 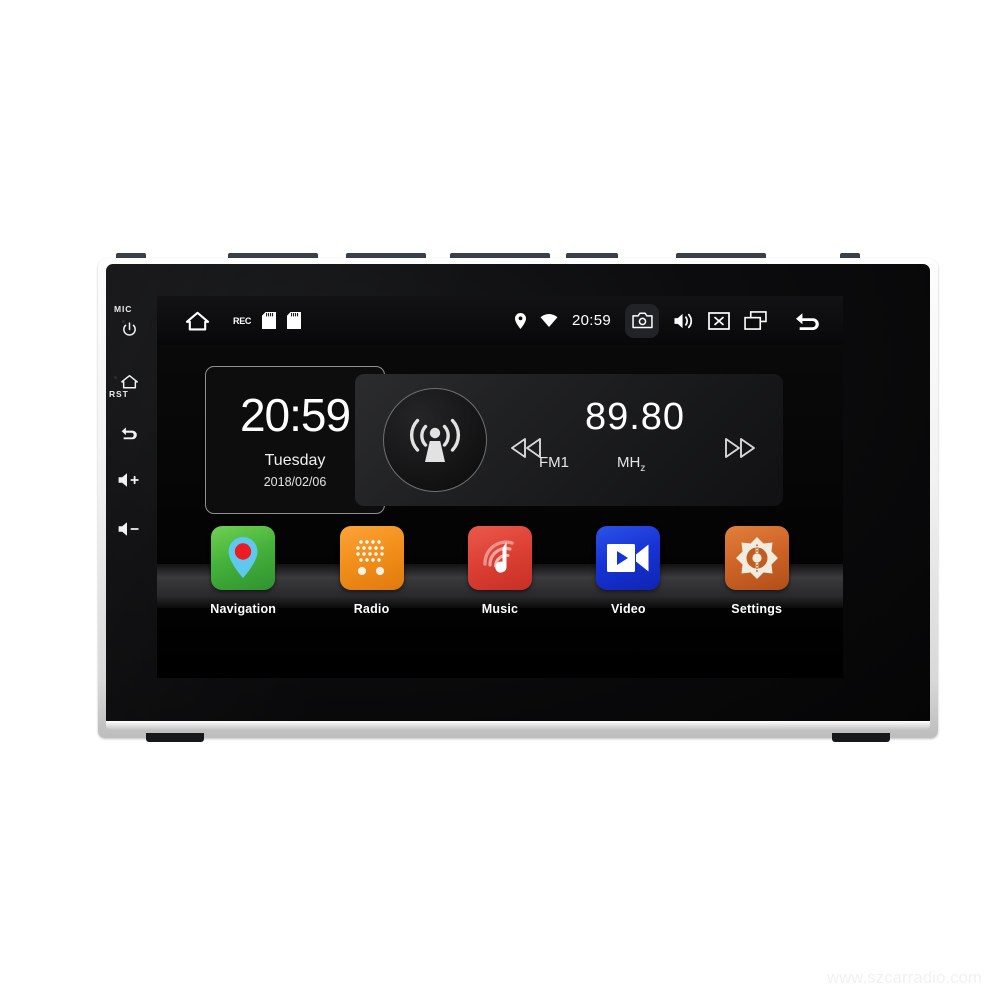 I want to click on navigation-app-label: Navigation, so click(x=243, y=609).